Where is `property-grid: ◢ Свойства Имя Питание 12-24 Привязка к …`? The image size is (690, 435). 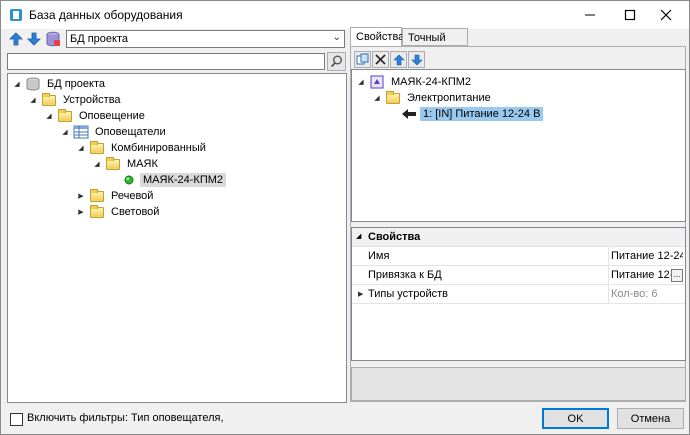
property-grid: ◢ Свойства Имя Питание 12-24 Привязка к … is located at coordinates (518, 294).